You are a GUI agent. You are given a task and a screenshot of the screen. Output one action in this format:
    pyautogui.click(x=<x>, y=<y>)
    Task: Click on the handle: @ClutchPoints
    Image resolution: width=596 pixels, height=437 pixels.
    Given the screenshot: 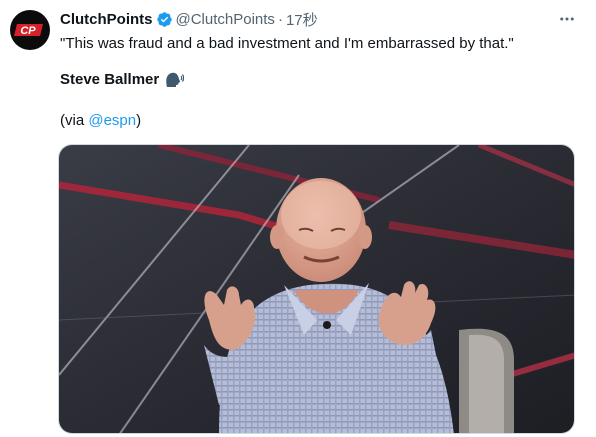 What is the action you would take?
    pyautogui.click(x=225, y=19)
    